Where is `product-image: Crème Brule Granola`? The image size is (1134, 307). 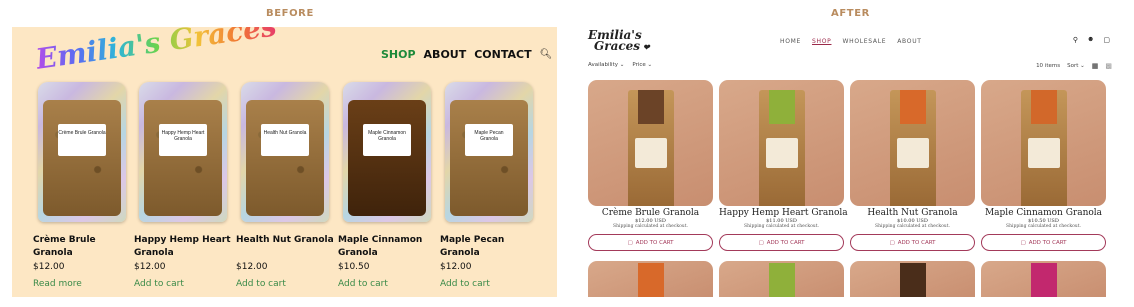 product-image: Crème Brule Granola is located at coordinates (82, 152).